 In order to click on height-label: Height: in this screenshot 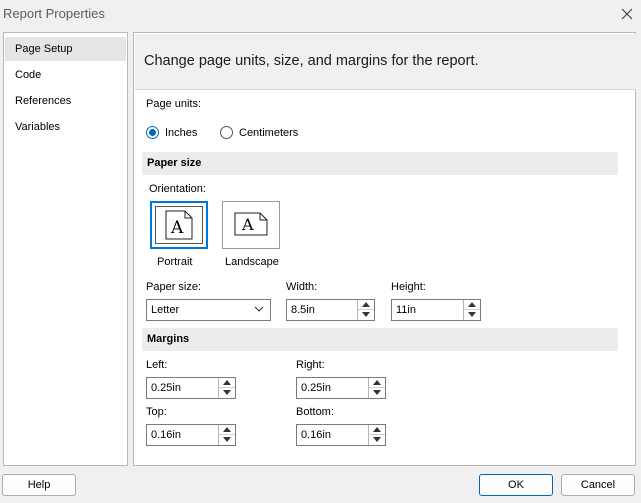, I will do `click(408, 287)`.